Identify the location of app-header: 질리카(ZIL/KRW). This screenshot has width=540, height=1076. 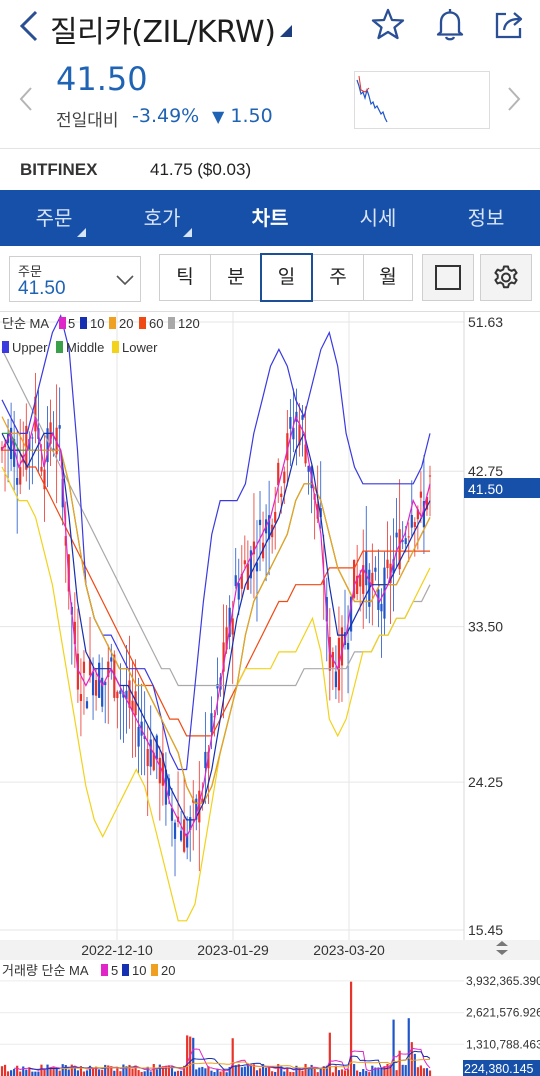
(270, 26).